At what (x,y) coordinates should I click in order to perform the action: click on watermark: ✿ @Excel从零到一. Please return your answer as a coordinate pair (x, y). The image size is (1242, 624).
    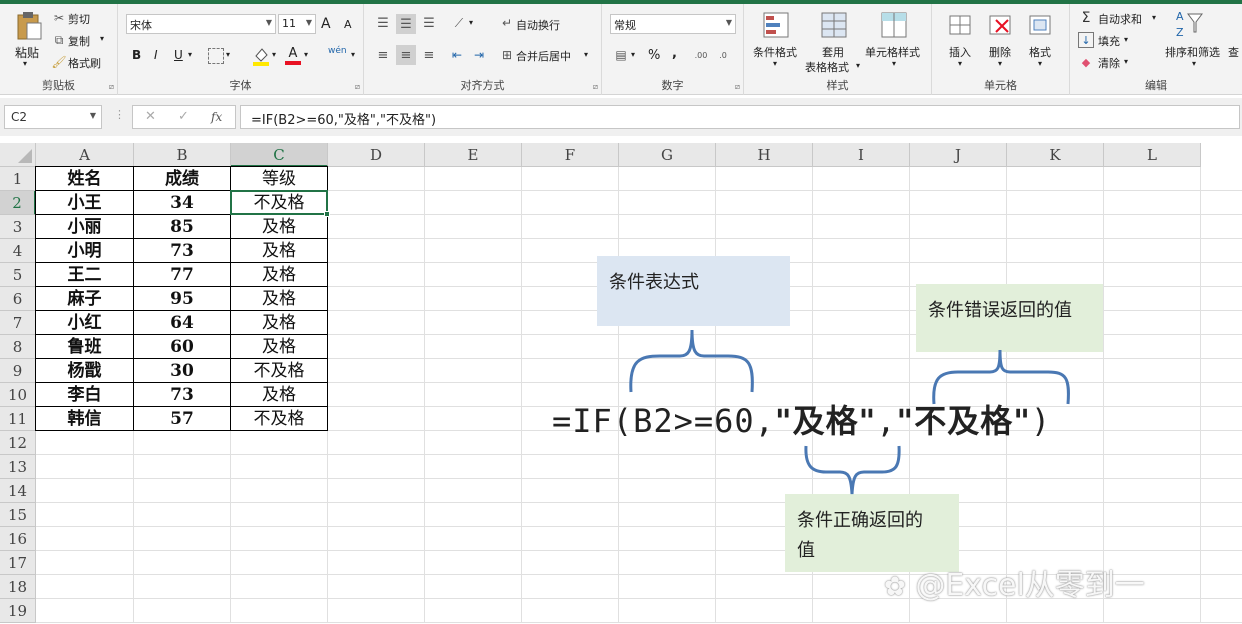
    Looking at the image, I should click on (1014, 582).